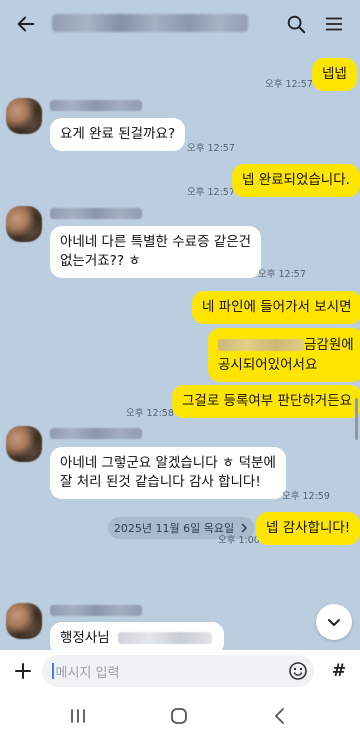  I want to click on arrow-left-icon, so click(26, 24).